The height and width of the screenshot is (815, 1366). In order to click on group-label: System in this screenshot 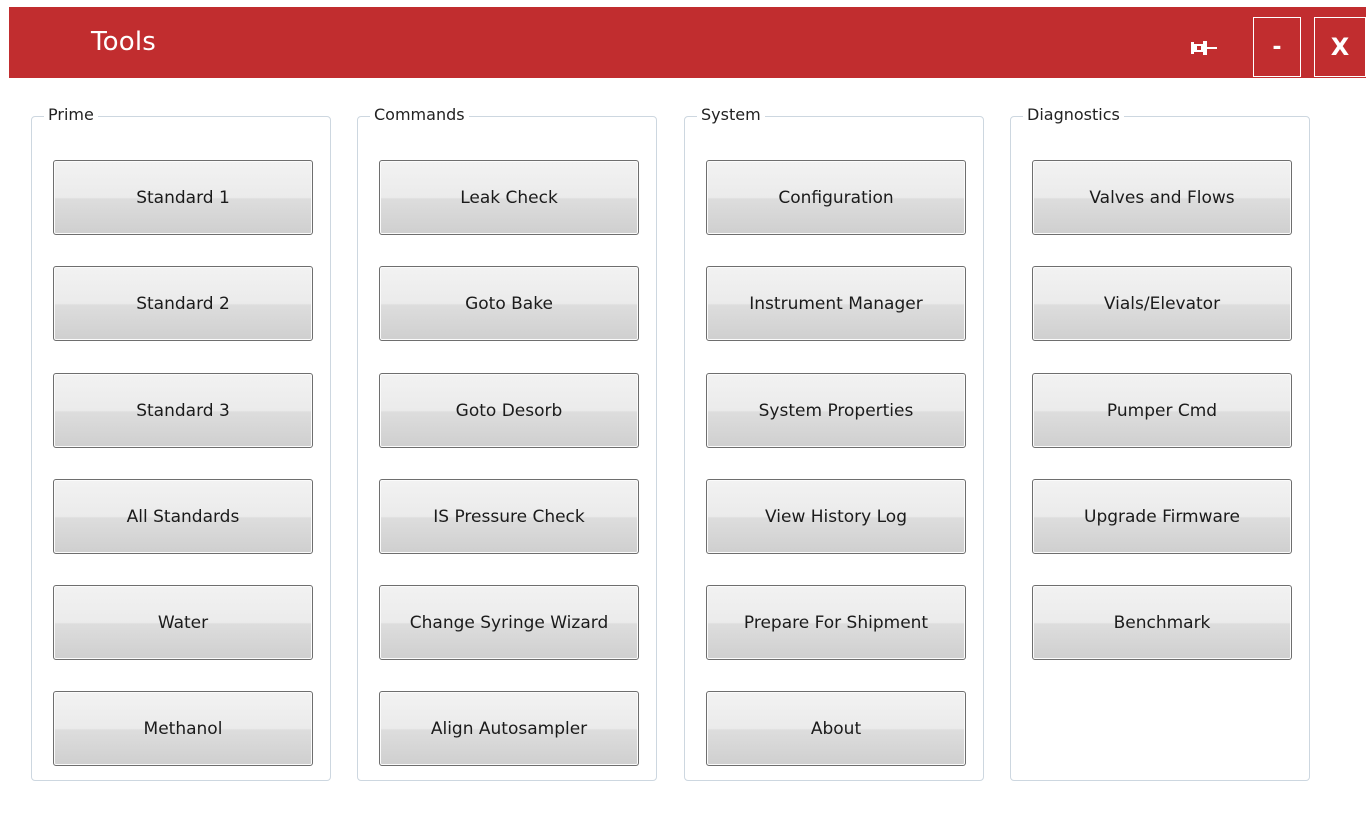, I will do `click(731, 115)`.